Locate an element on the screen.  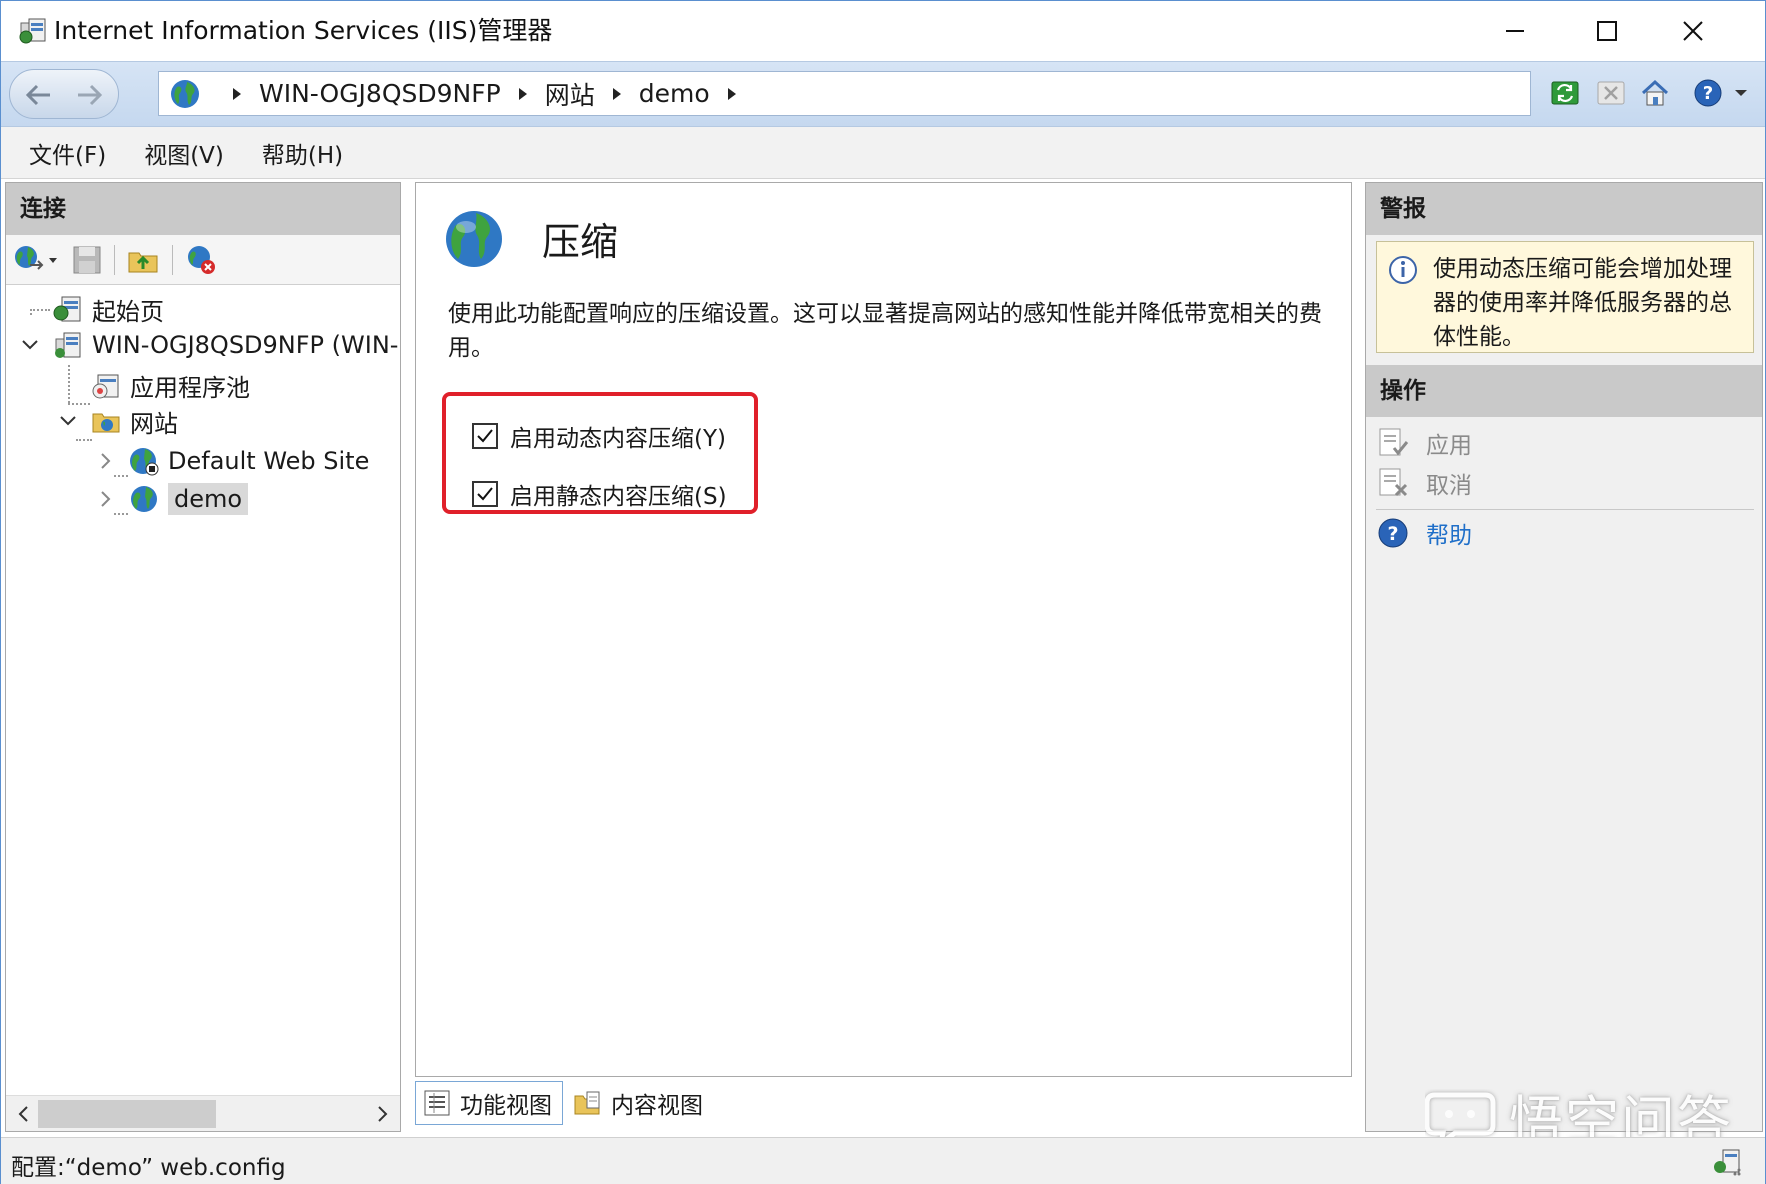
dynamic-compression-option: 启用动态内容压缩(Y) is located at coordinates (599, 436).